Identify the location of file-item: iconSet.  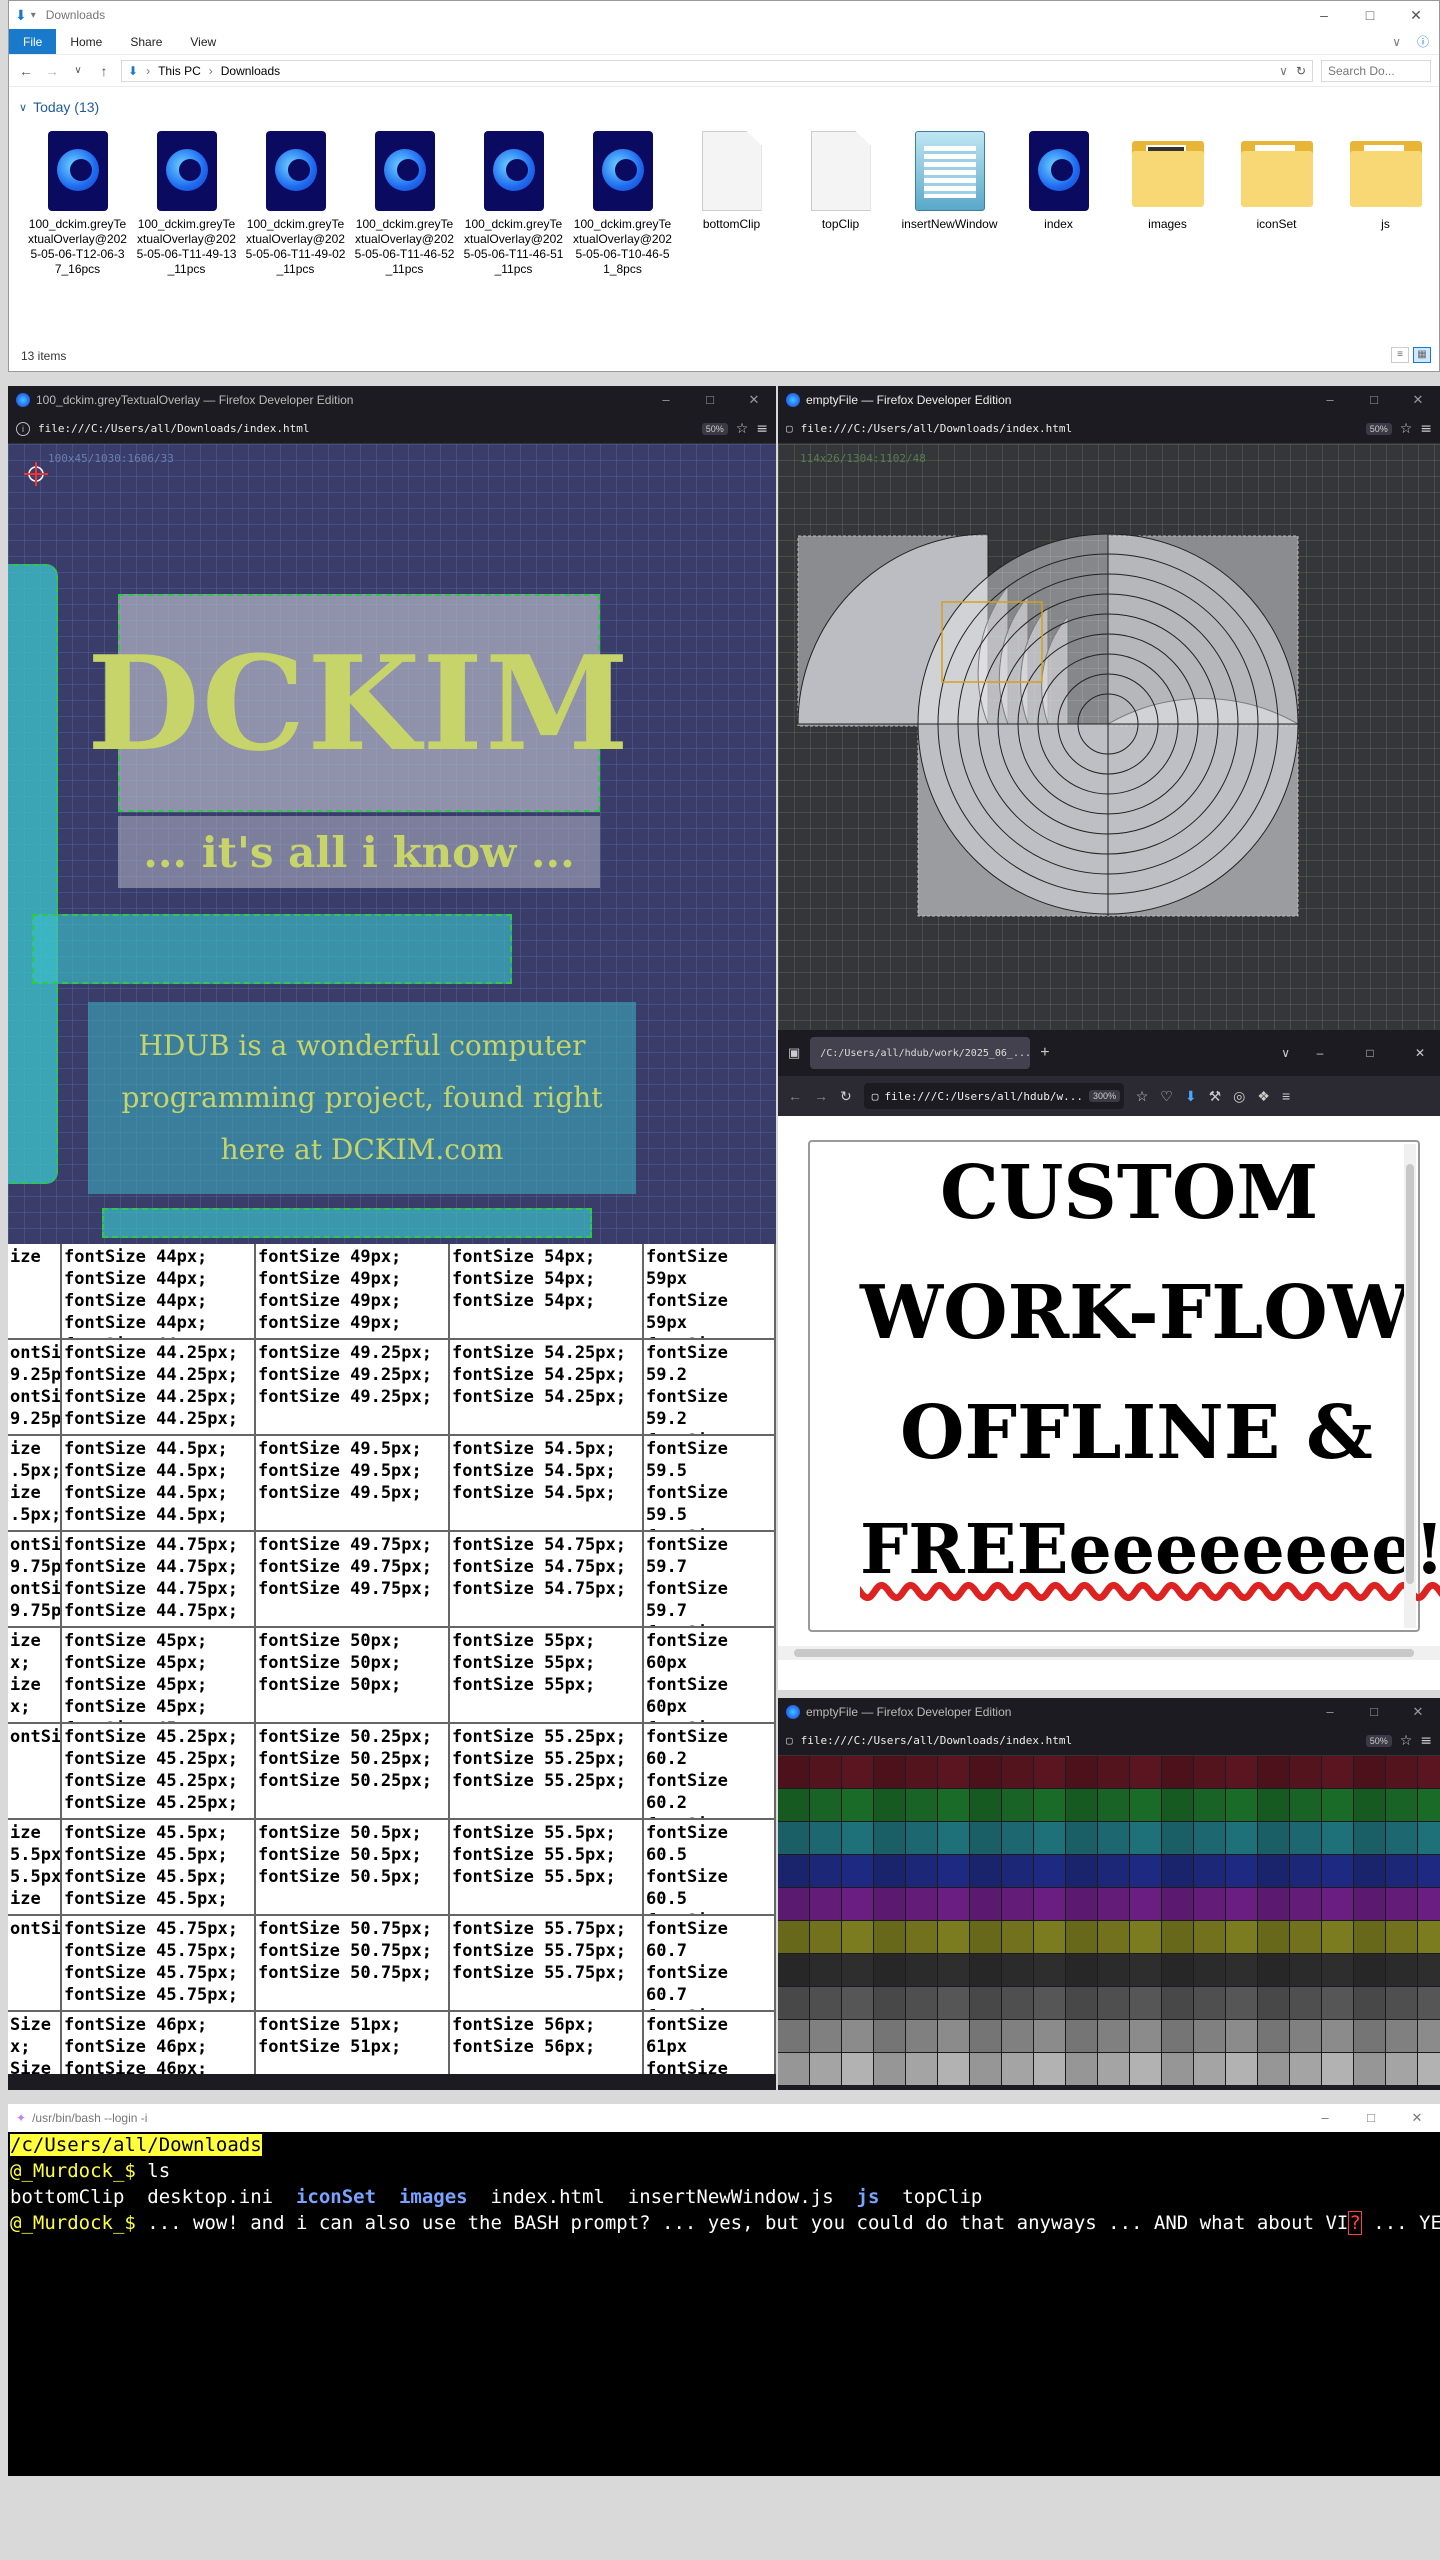
(1276, 203).